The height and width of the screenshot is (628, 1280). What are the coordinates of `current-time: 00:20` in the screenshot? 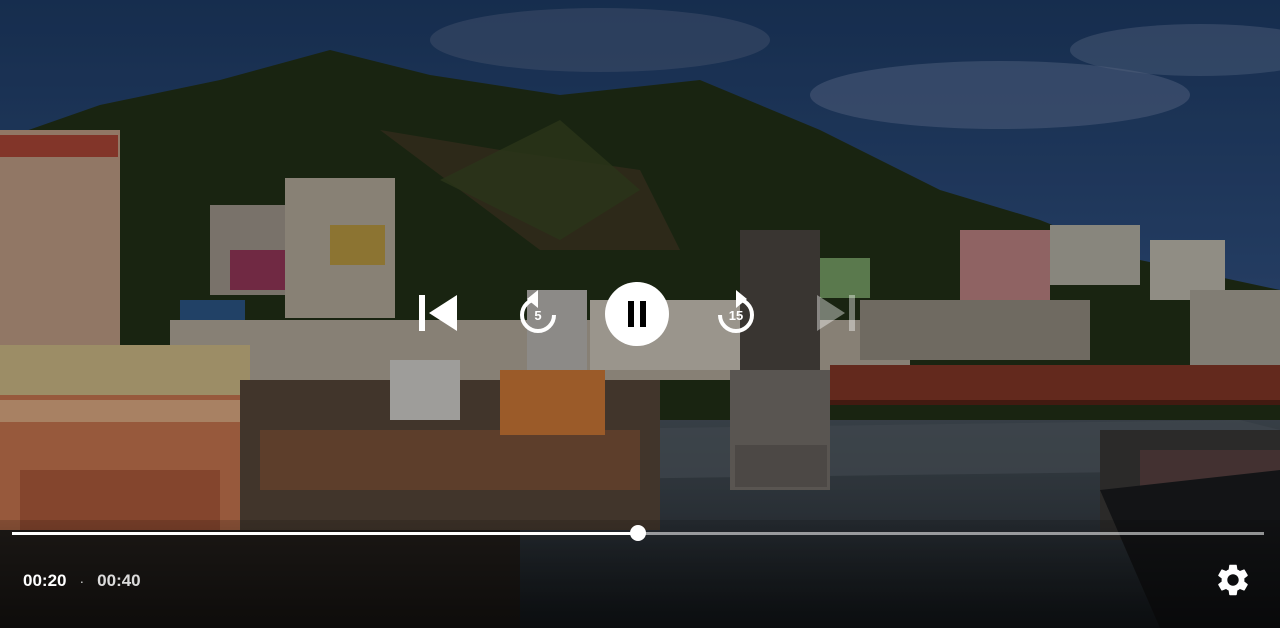 It's located at (45, 580).